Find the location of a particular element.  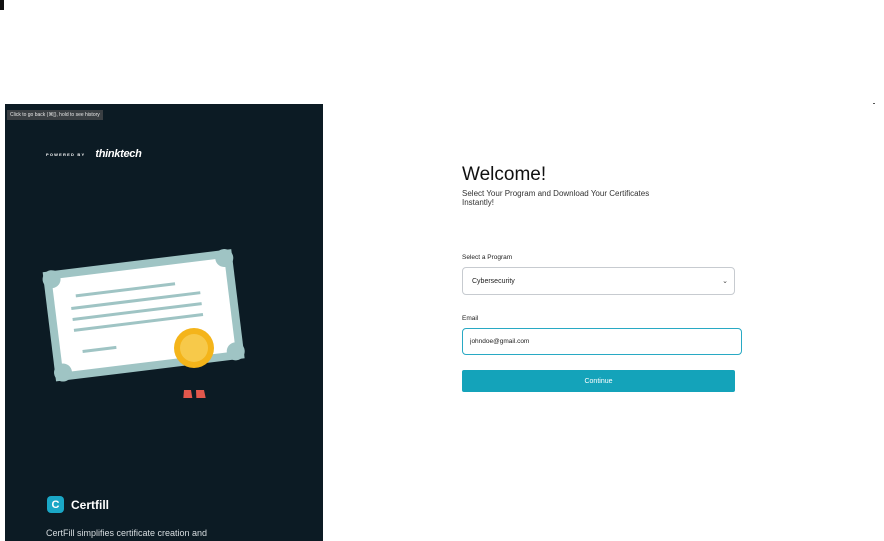

program-select-value: Cybersecurity is located at coordinates (493, 281).